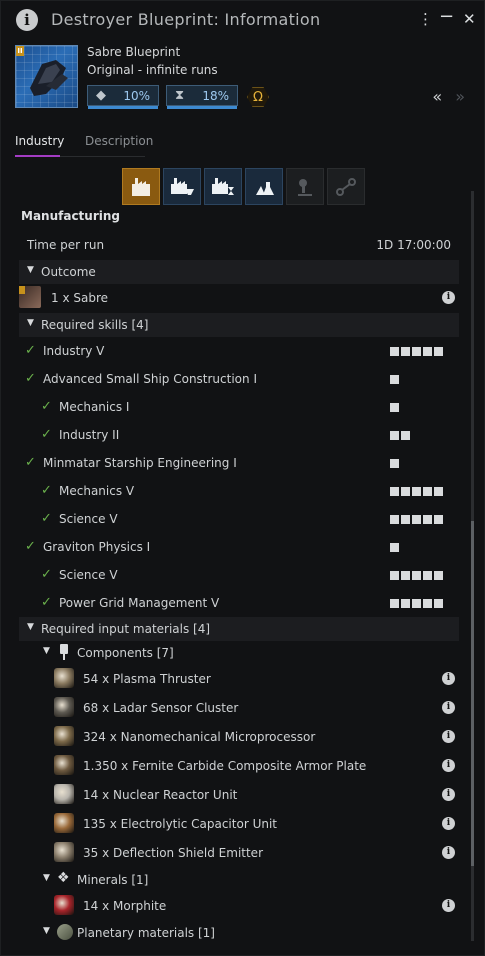  Describe the element at coordinates (469, 19) in the screenshot. I see `close-icon: ✕` at that location.